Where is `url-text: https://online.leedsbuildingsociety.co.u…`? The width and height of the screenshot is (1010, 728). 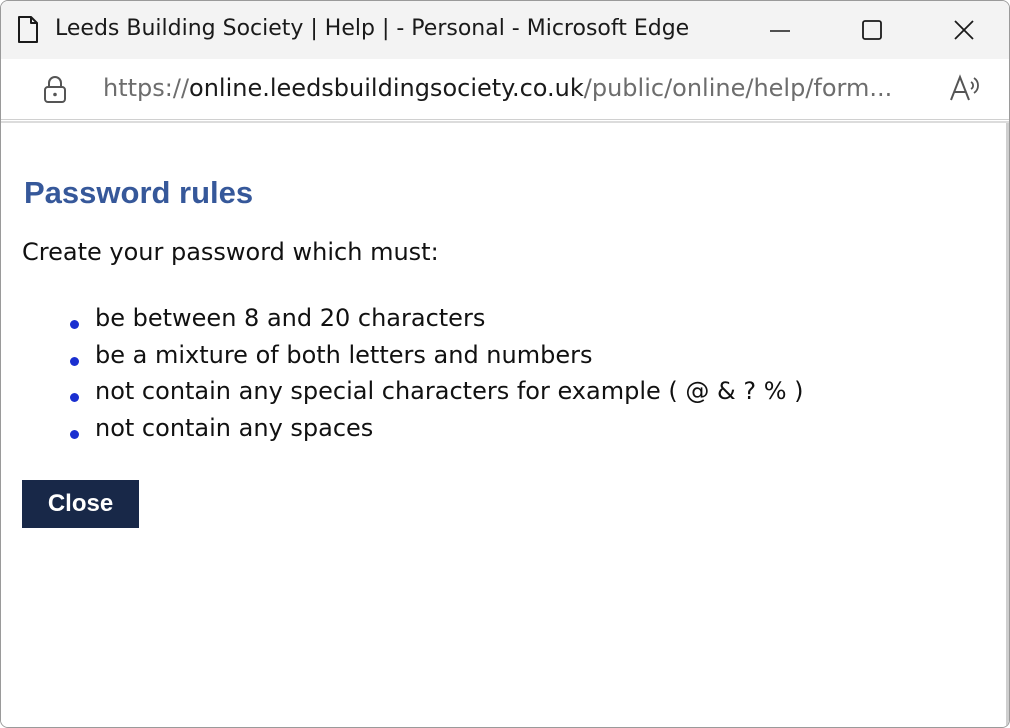
url-text: https://online.leedsbuildingsociety.co.u… is located at coordinates (497, 88).